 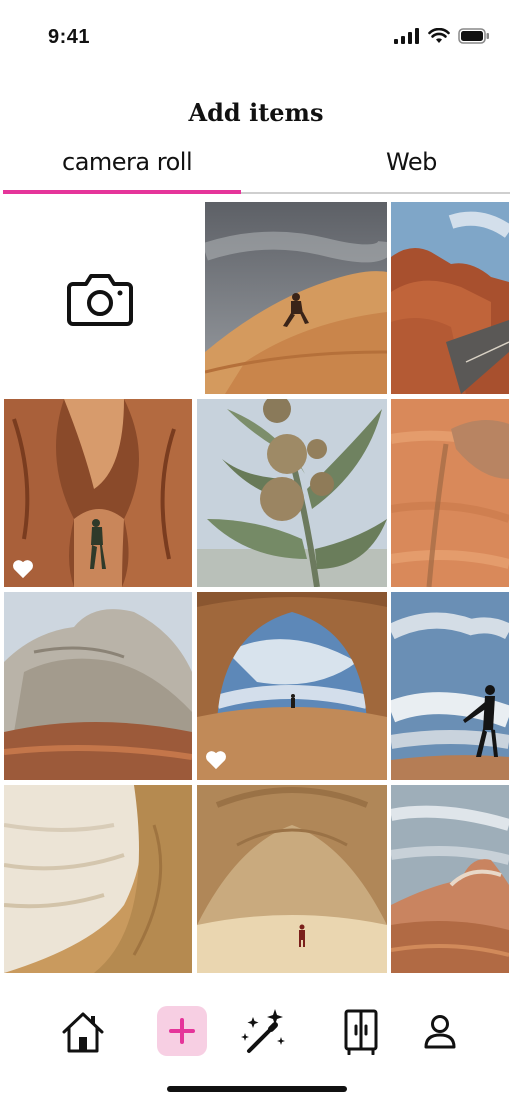 I want to click on nav-home, so click(x=83, y=1032).